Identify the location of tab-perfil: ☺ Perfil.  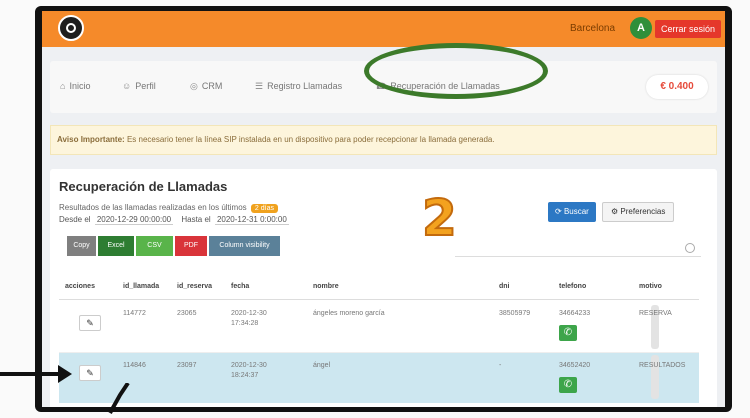
(139, 86).